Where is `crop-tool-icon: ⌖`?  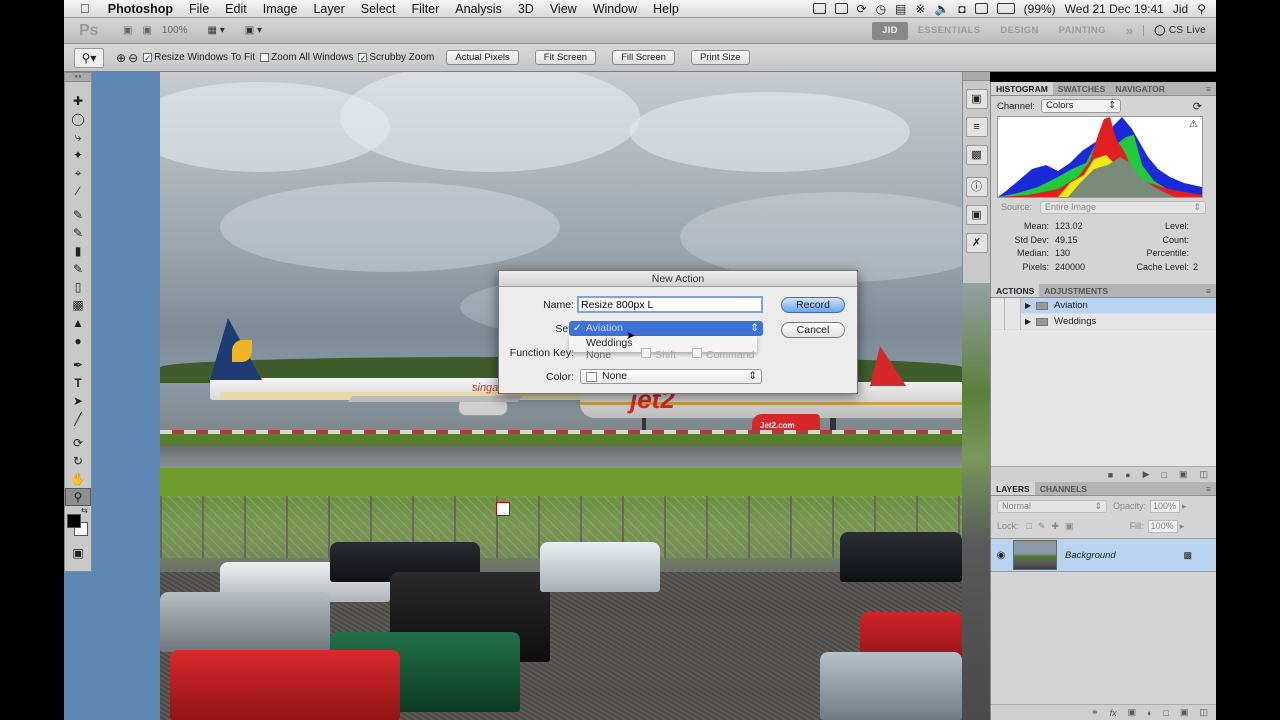
crop-tool-icon: ⌖ is located at coordinates (78, 173).